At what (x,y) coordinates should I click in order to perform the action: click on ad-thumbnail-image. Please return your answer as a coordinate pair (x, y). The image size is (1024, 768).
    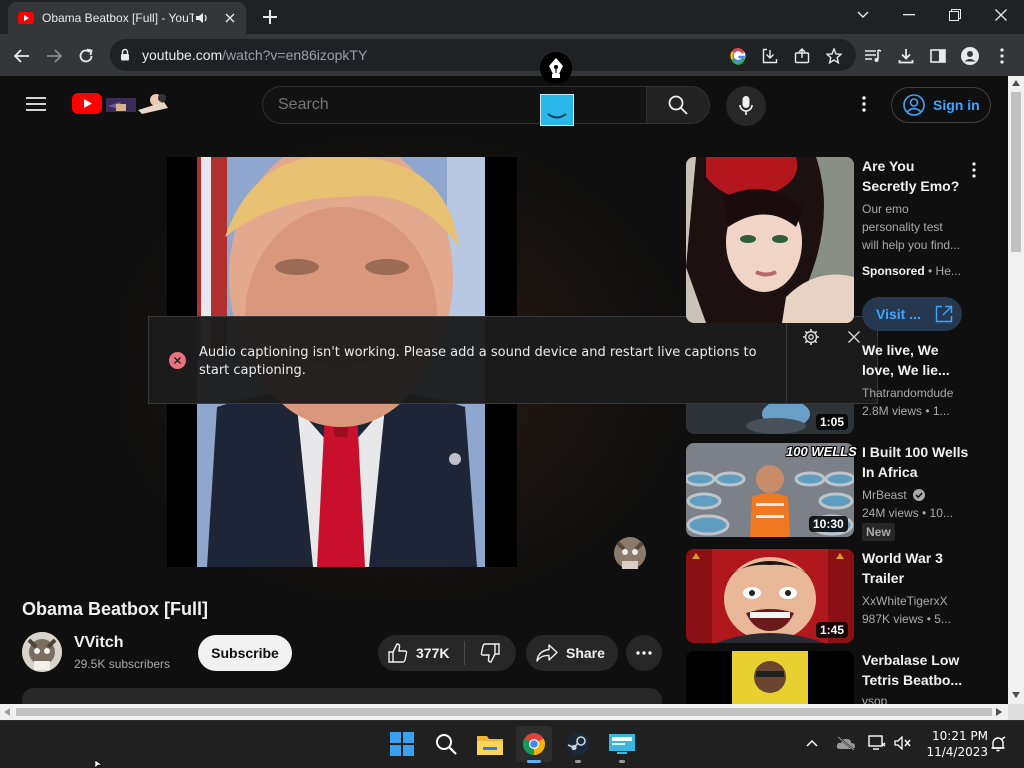
    Looking at the image, I should click on (770, 240).